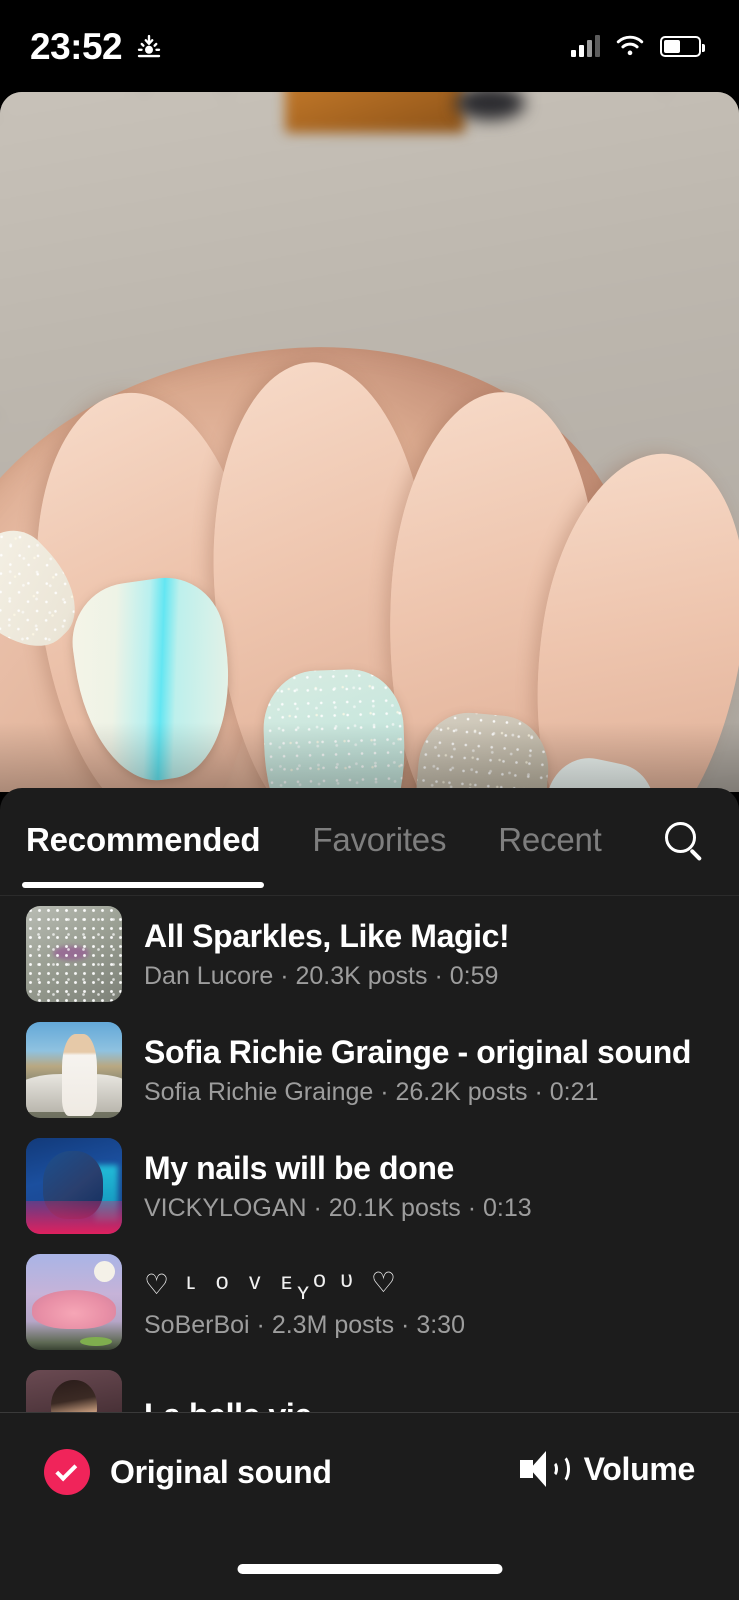 This screenshot has height=1600, width=739. I want to click on sound-title-you-ou: ᴏ ᴜ, so click(335, 1278).